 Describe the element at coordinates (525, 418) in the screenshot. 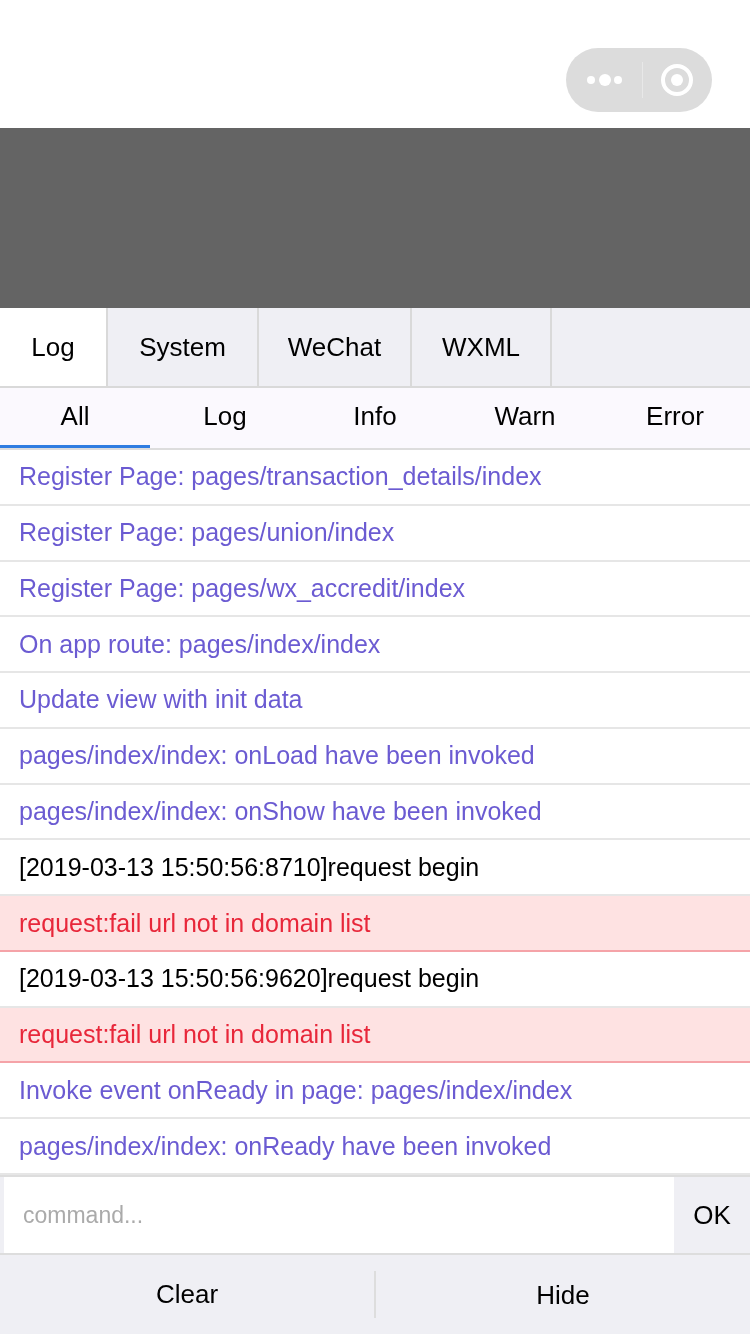

I see `filter-tab: Warn` at that location.